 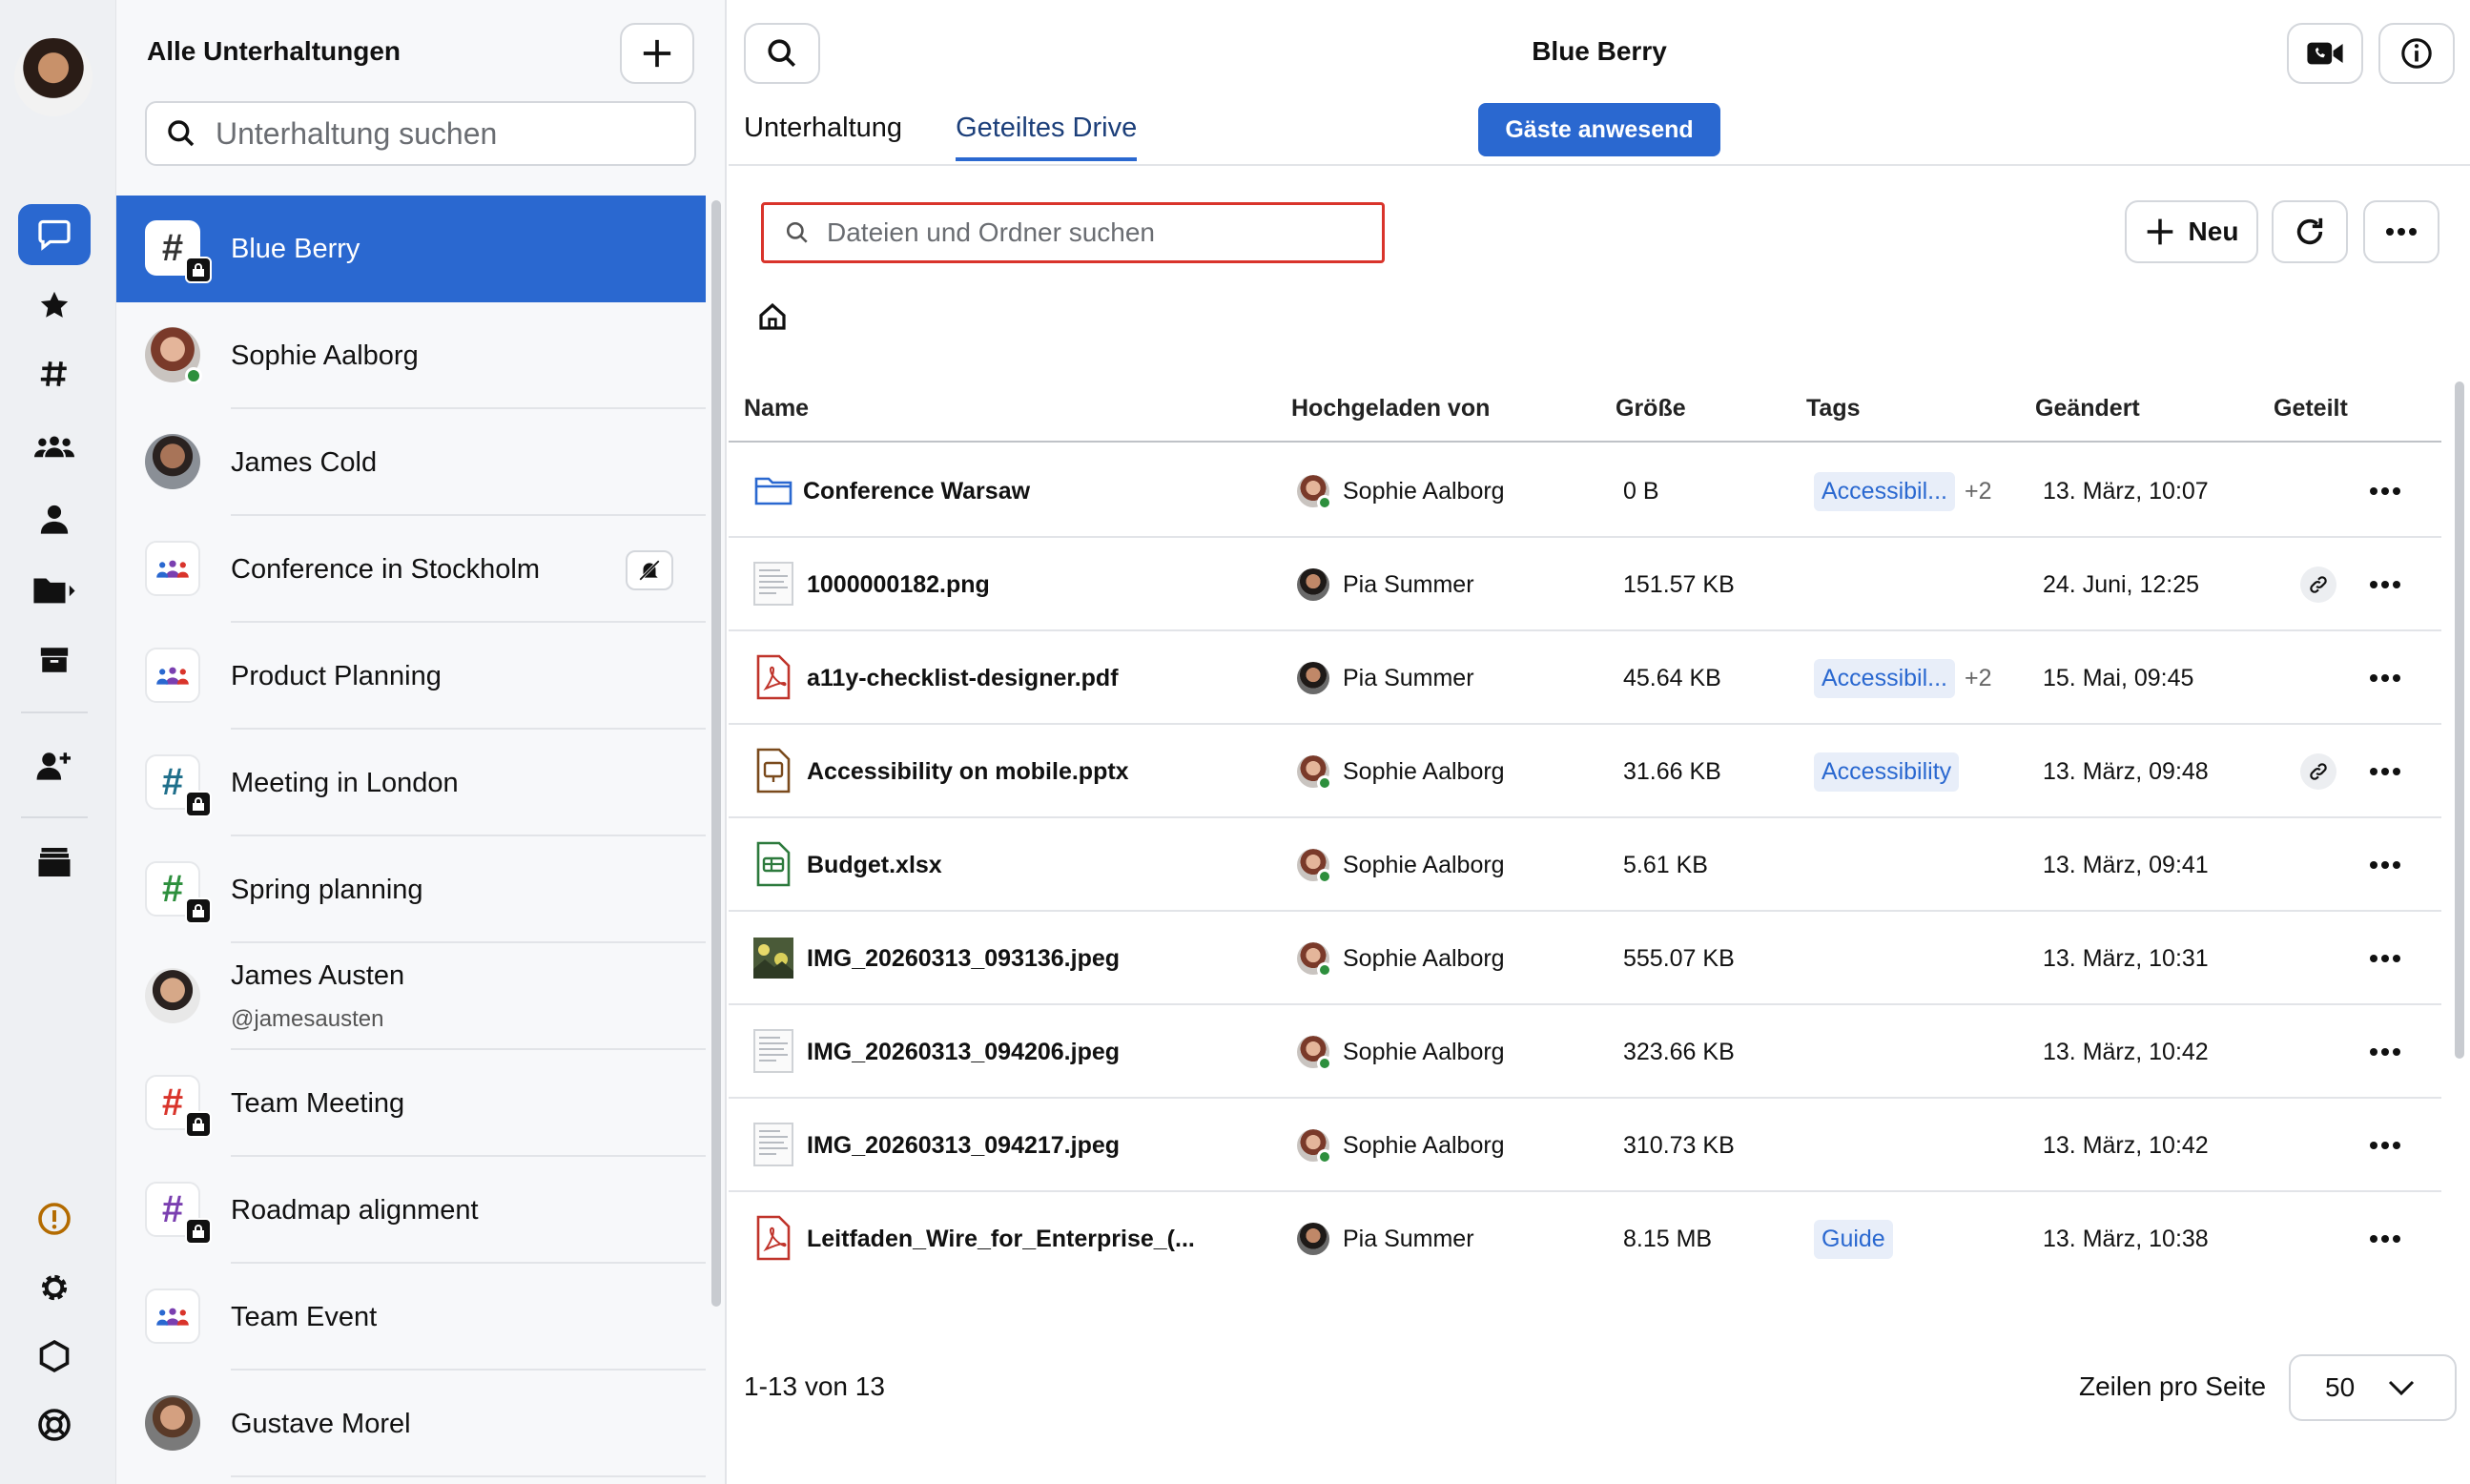 I want to click on file-modified: 13. März, 10:31, so click(x=2126, y=958).